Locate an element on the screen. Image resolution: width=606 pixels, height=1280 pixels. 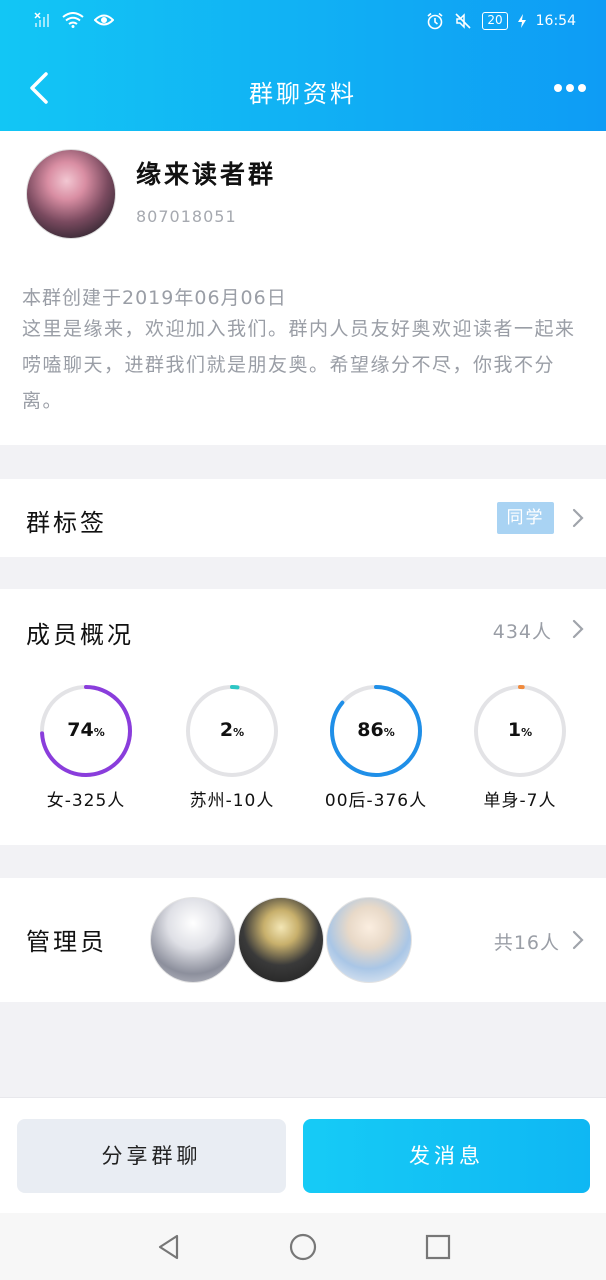
send-message-button: 发消息 is located at coordinates (446, 1156).